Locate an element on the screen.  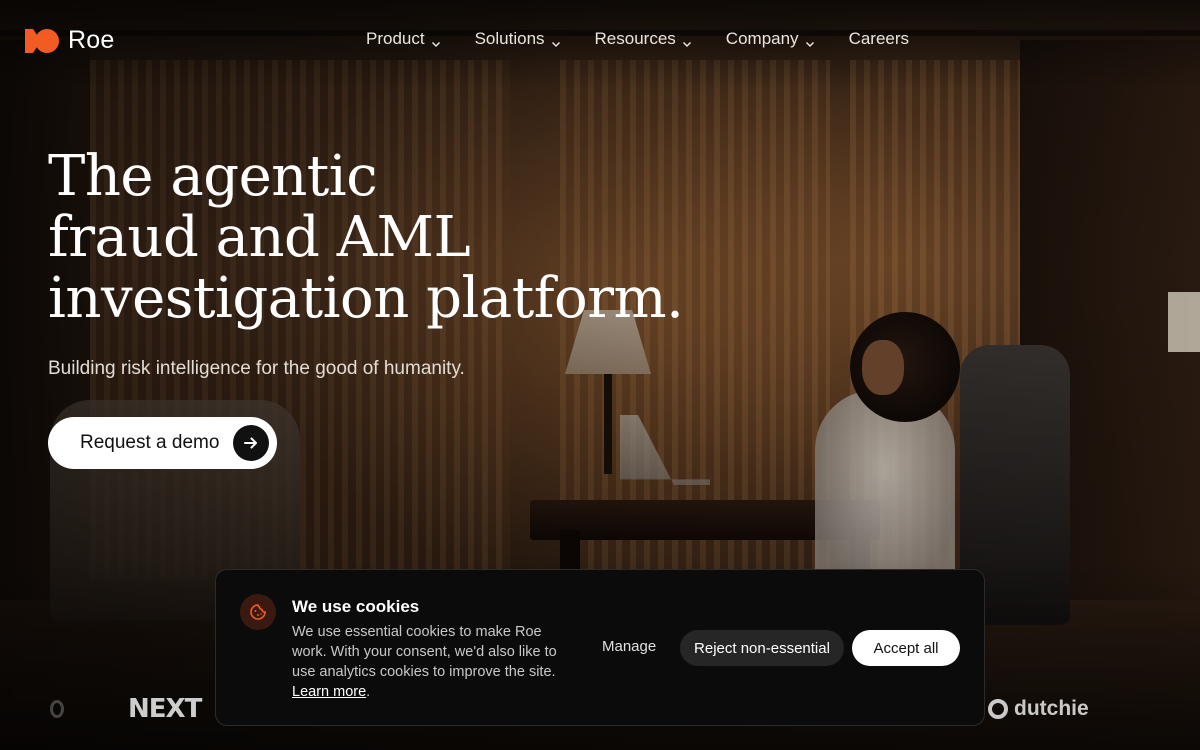
accept-all-button: Accept all is located at coordinates (906, 648).